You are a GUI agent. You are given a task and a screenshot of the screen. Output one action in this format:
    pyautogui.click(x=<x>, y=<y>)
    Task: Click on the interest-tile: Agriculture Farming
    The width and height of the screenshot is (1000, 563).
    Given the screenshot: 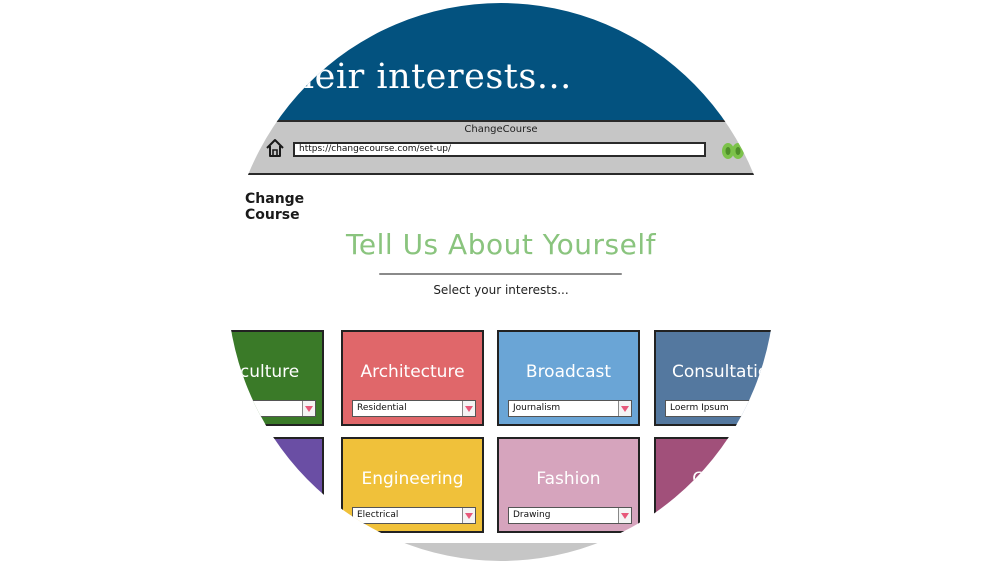 What is the action you would take?
    pyautogui.click(x=275, y=378)
    